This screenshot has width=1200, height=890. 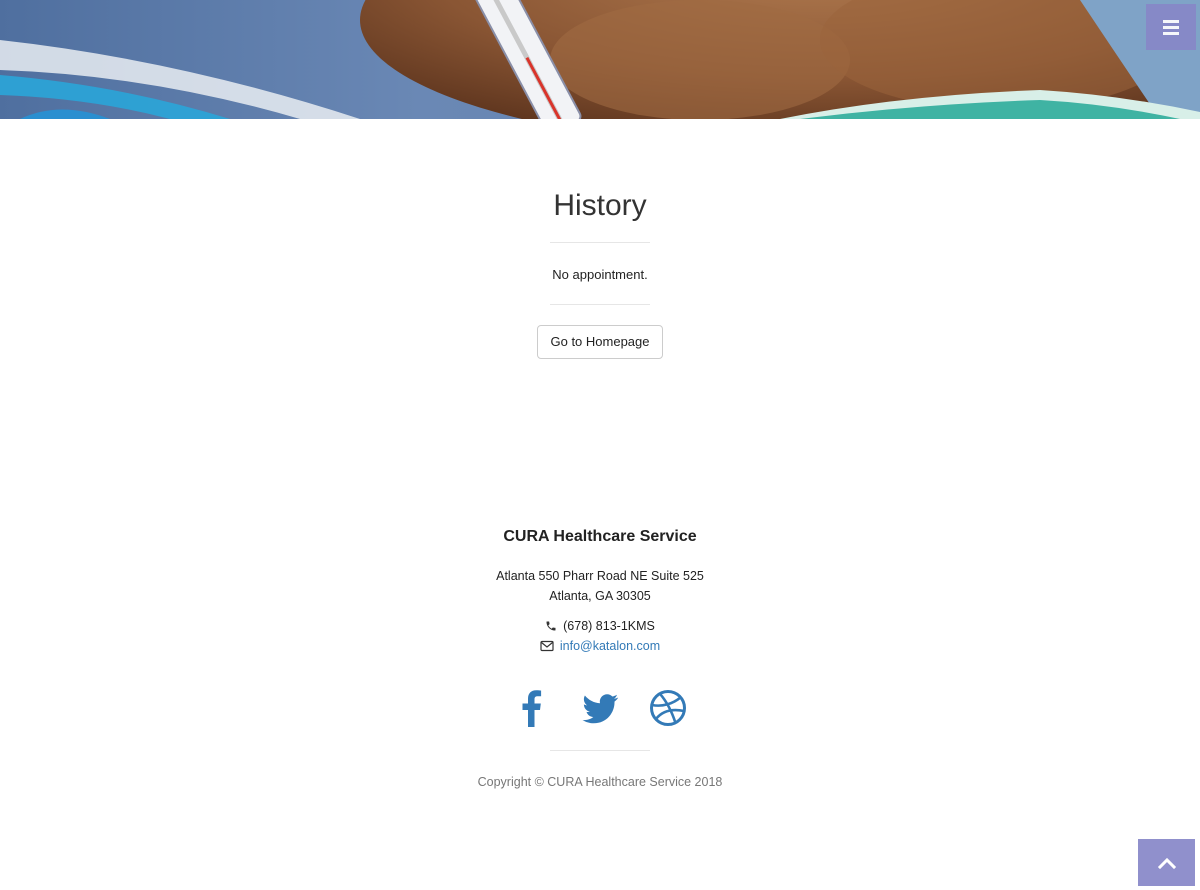 What do you see at coordinates (600, 782) in the screenshot?
I see `copyright-text: Copyright © CURA Healthcare Service 2018` at bounding box center [600, 782].